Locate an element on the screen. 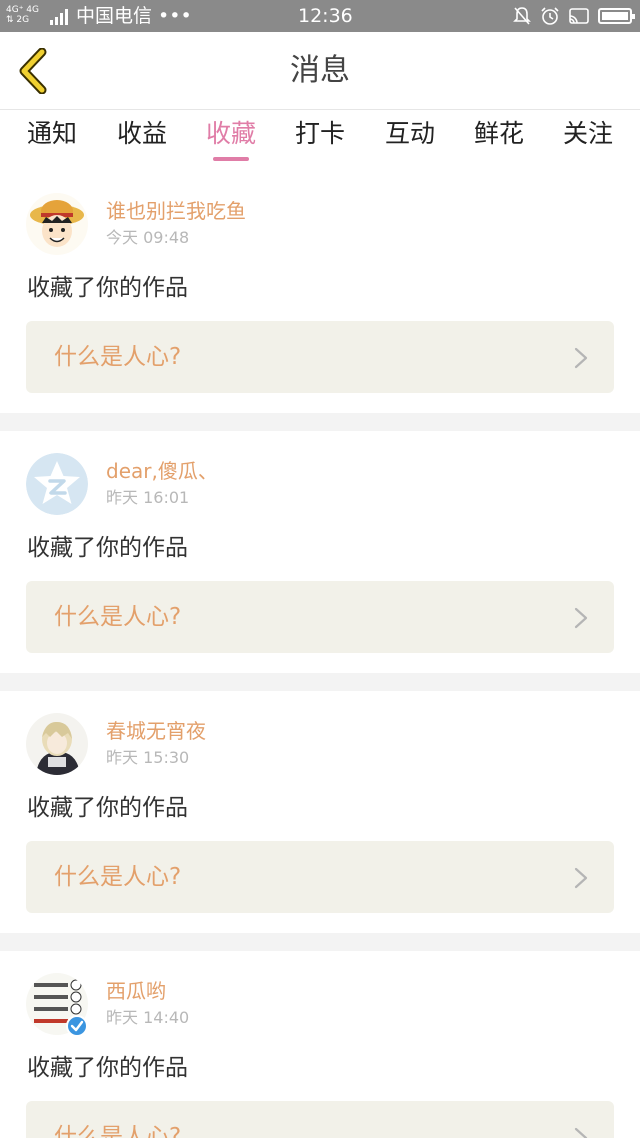  tab-checkin: 打卡 is located at coordinates (320, 139).